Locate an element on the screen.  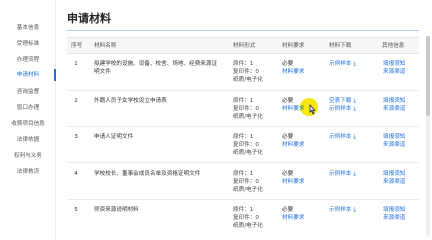
header-required: 材料要求 is located at coordinates (293, 46).